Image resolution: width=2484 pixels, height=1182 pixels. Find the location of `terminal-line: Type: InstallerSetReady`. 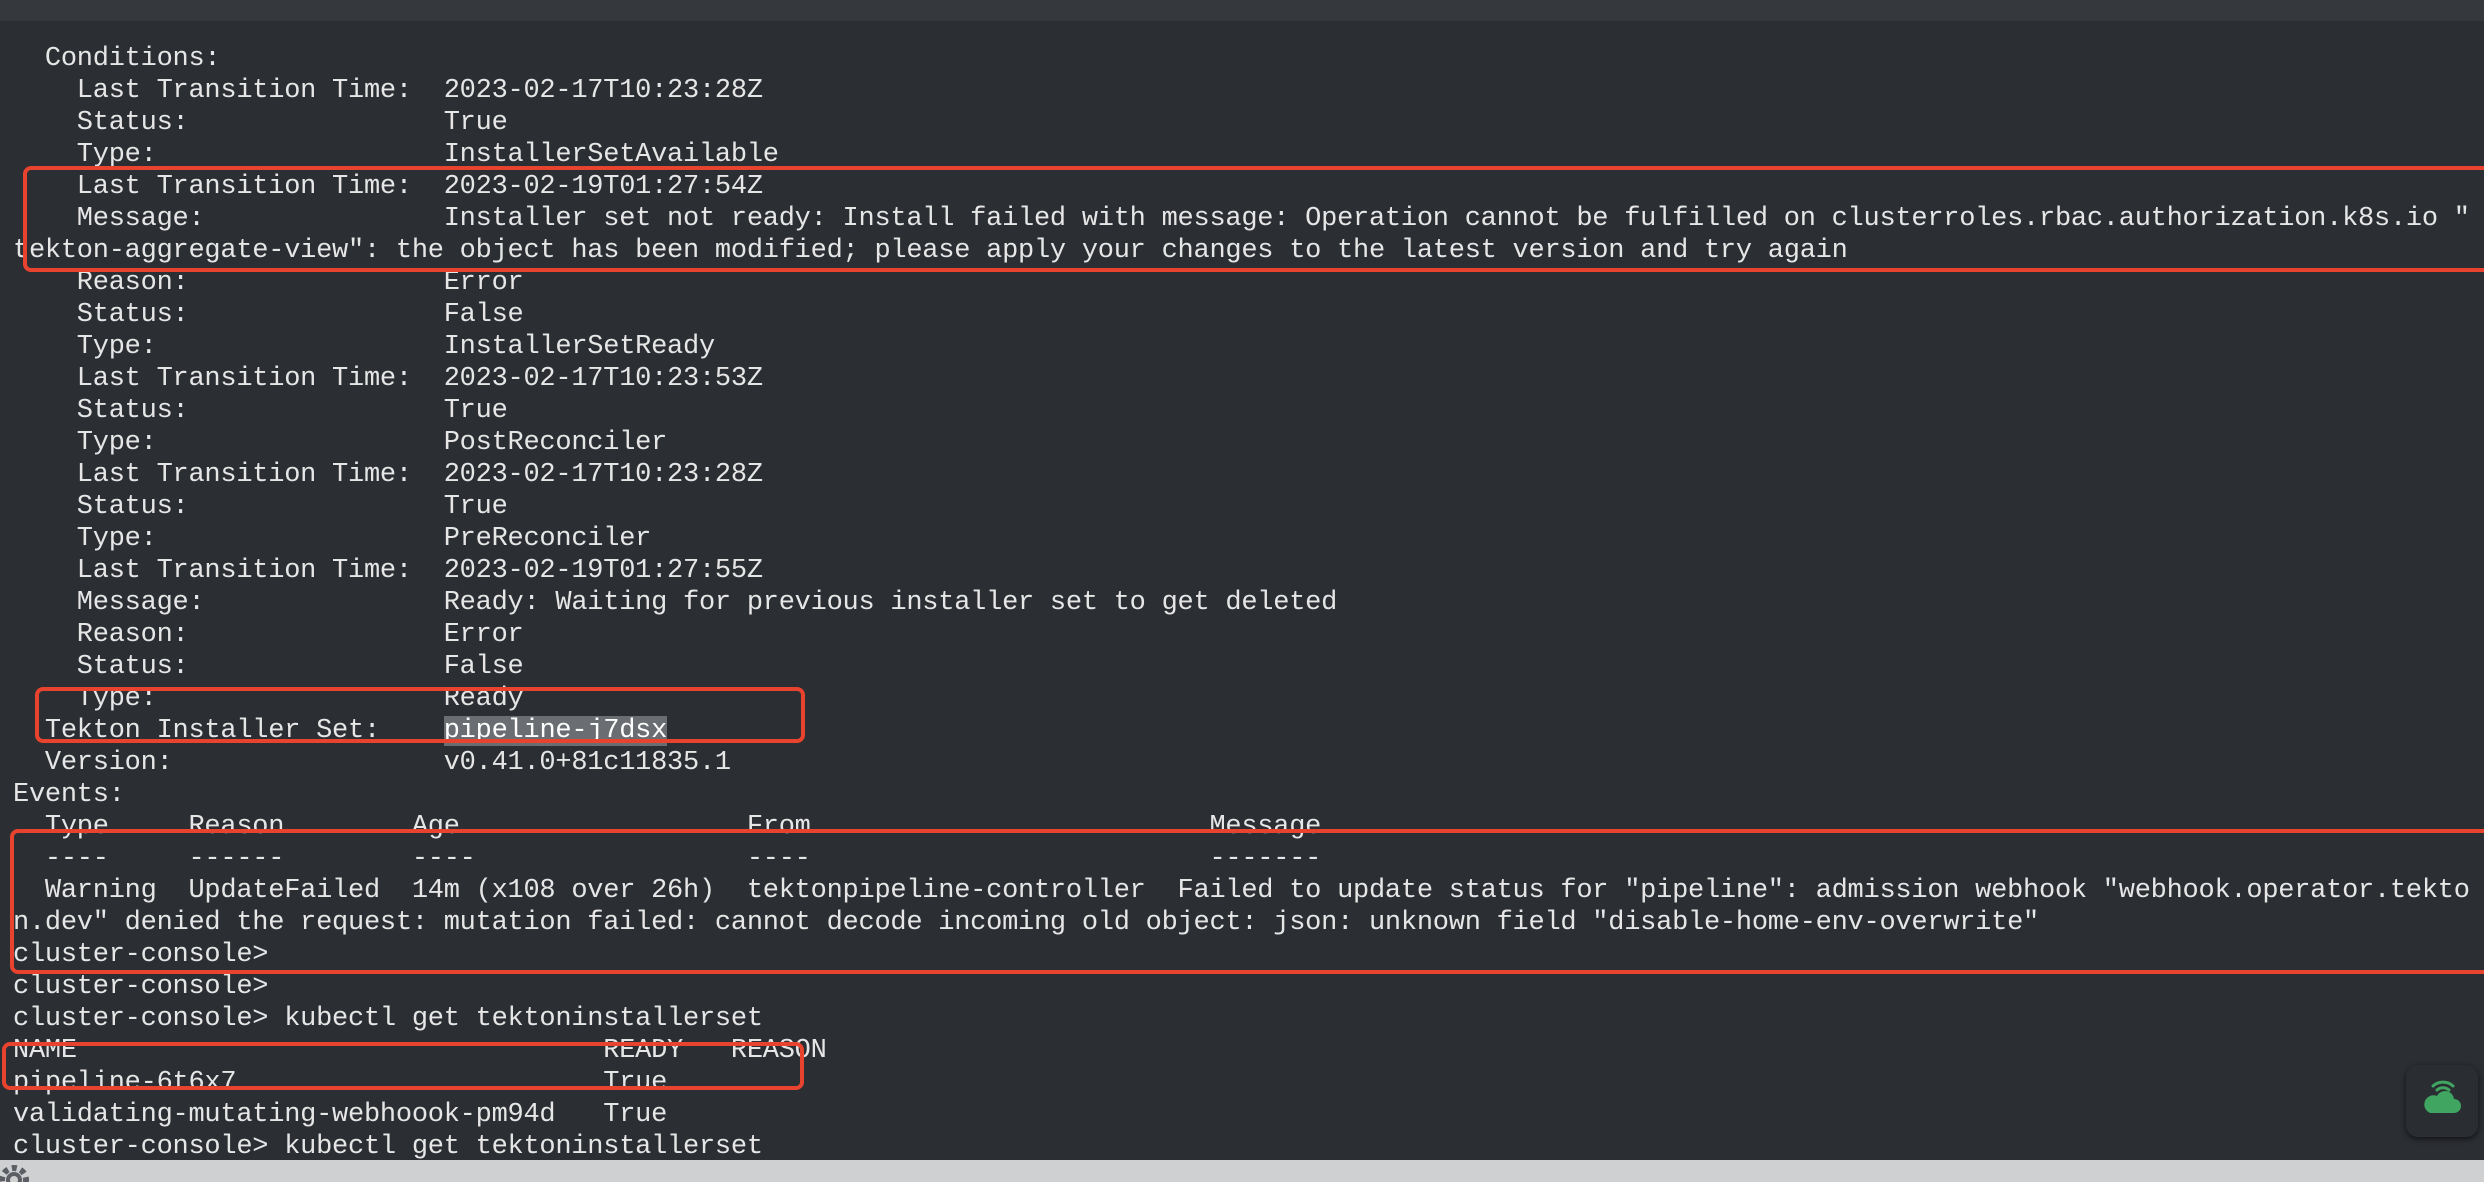

terminal-line: Type: InstallerSetReady is located at coordinates (364, 347).